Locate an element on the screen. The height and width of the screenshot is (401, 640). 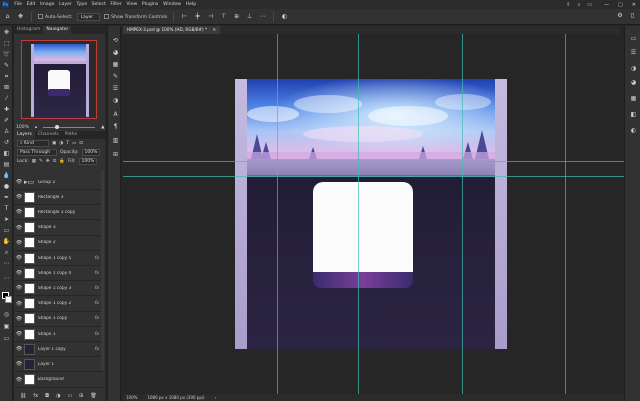
delete-layer-icon: 🗑 is located at coordinates (93, 396).